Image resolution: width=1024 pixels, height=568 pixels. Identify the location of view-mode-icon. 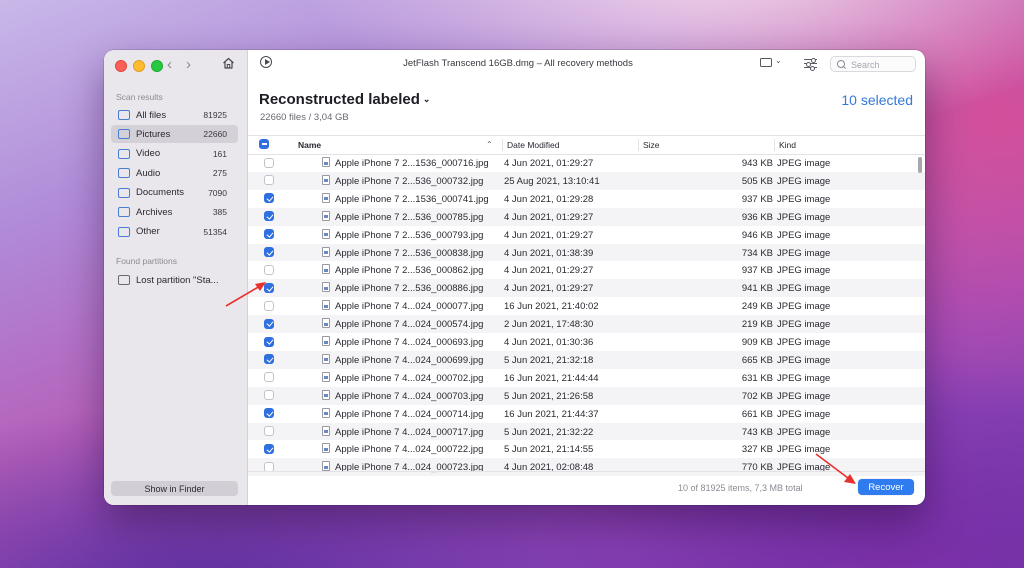
(766, 62).